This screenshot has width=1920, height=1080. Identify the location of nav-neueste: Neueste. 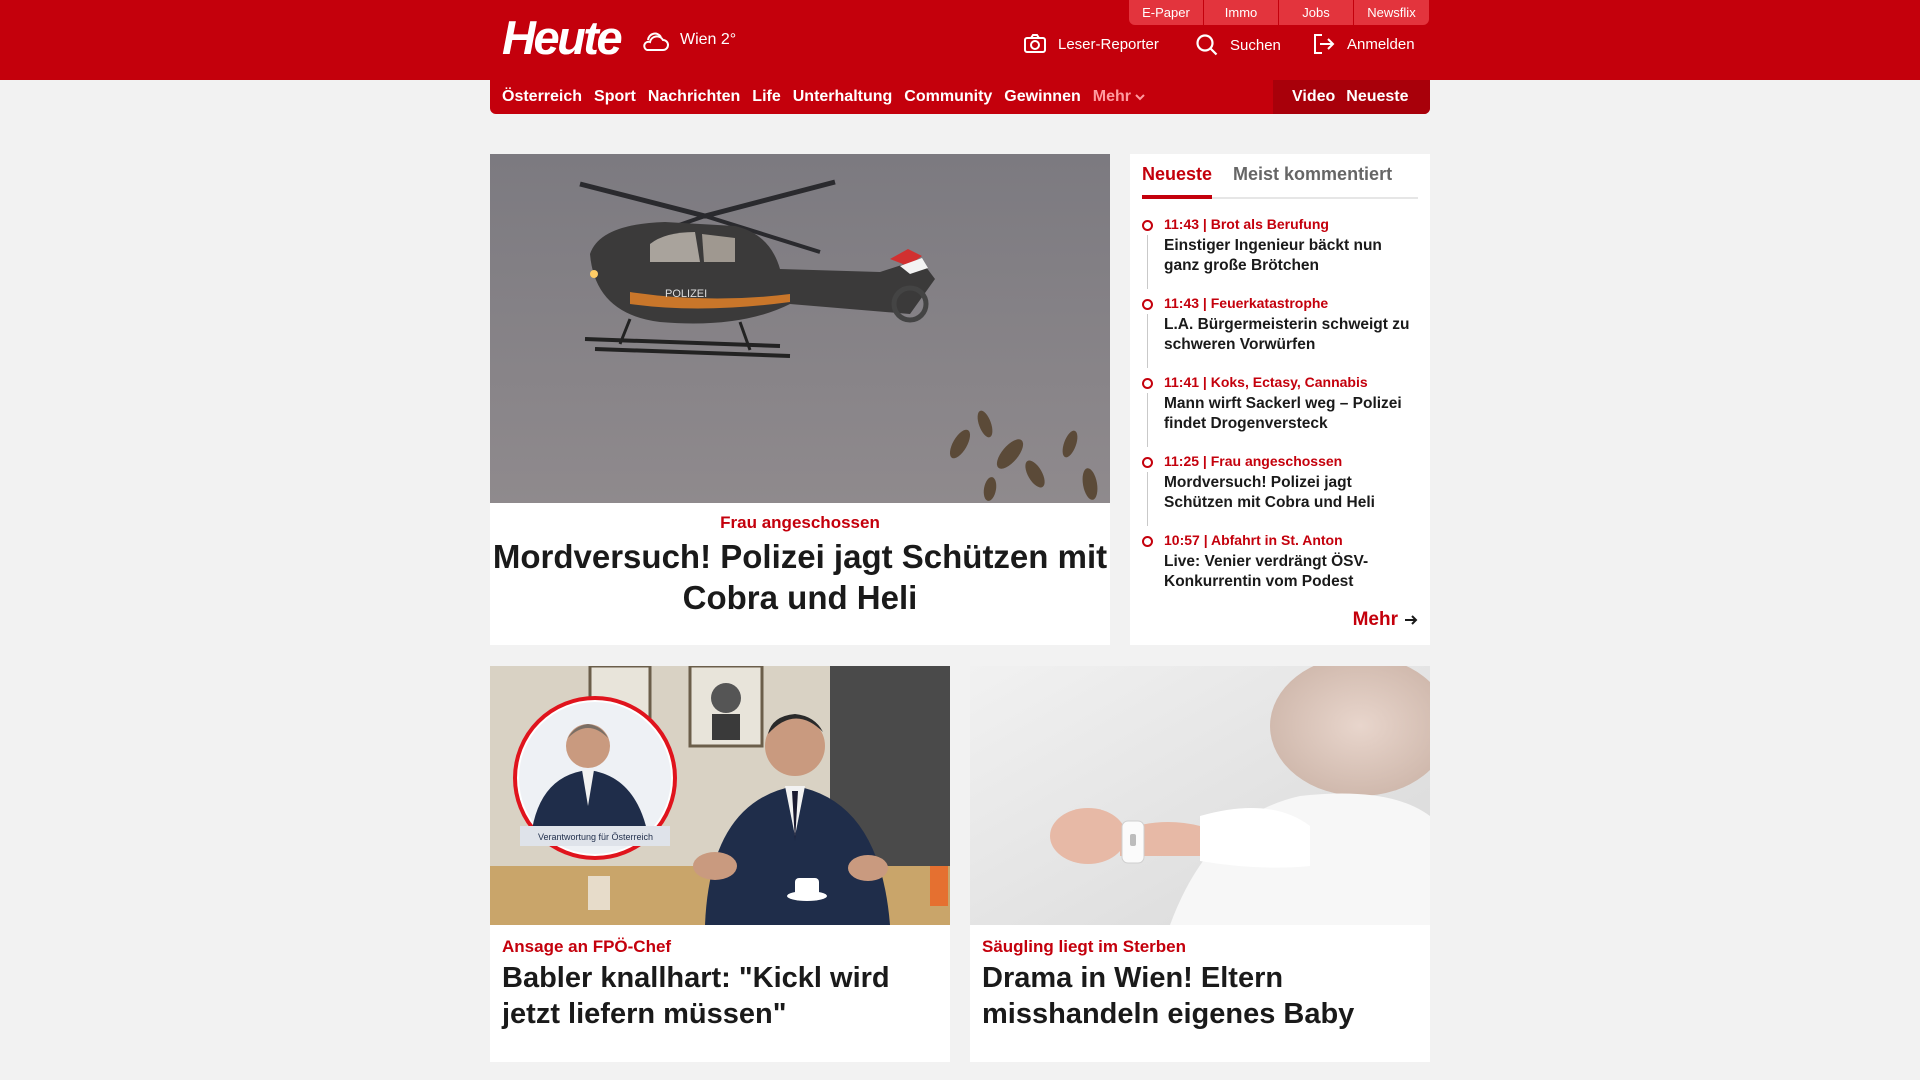
(1377, 97).